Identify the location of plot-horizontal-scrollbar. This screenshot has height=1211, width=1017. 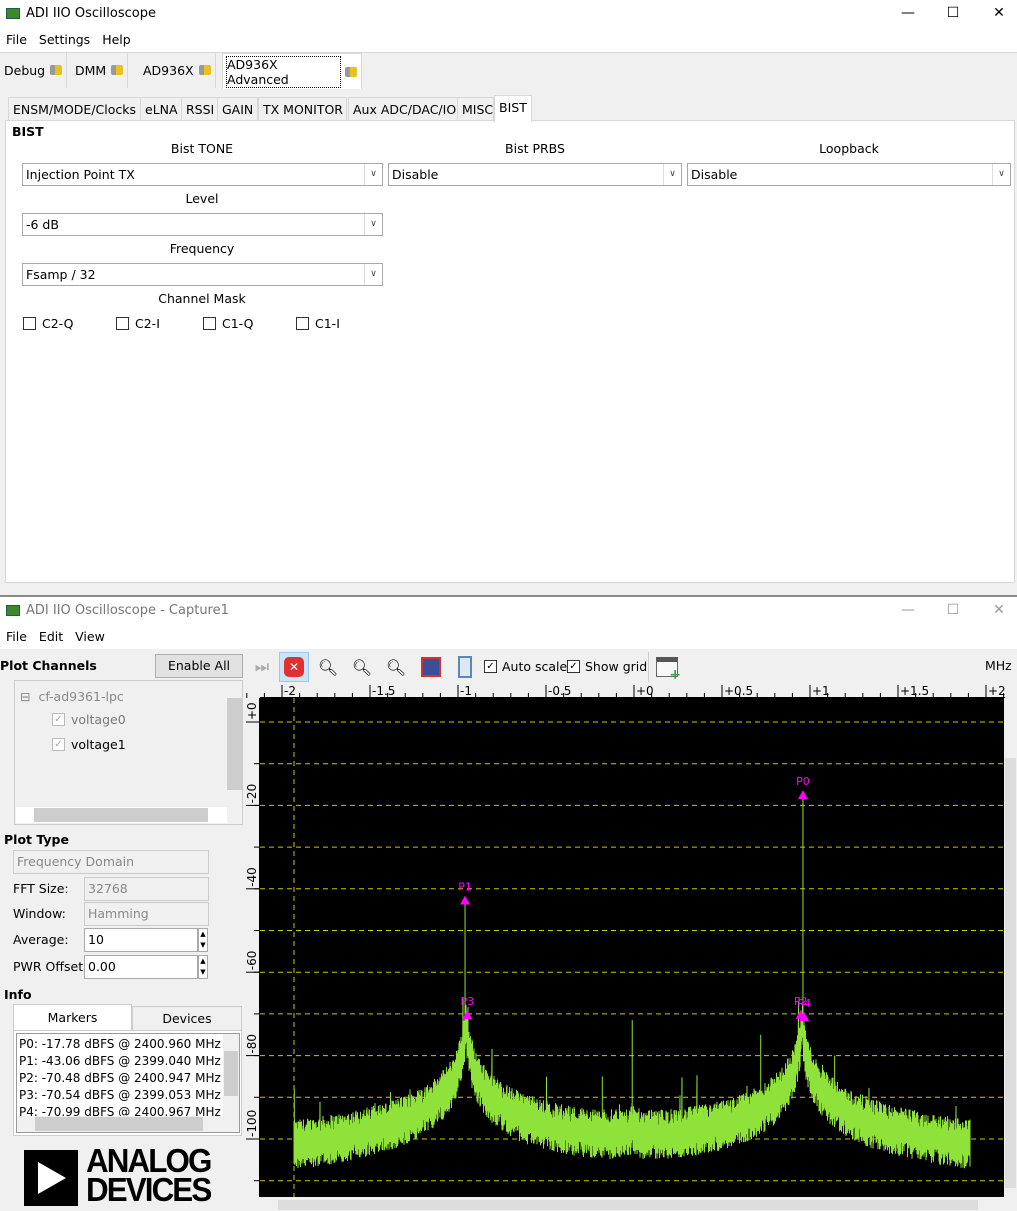
(632, 1205).